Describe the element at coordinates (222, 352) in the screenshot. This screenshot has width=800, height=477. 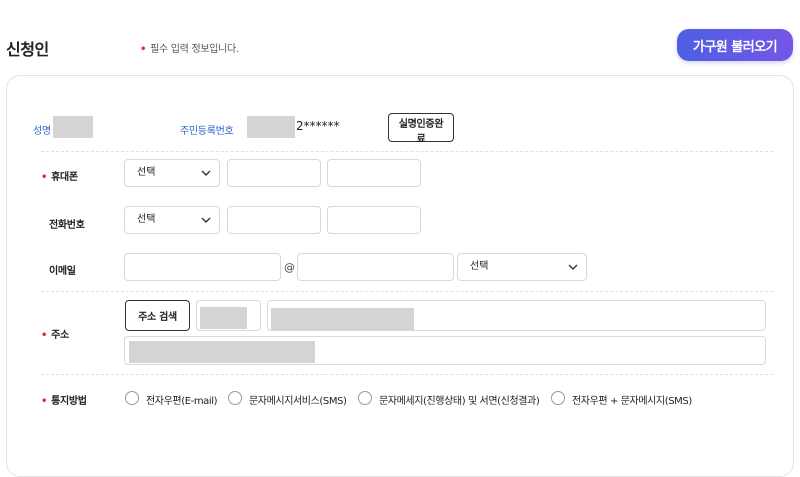
I see `address-detail-redacted` at that location.